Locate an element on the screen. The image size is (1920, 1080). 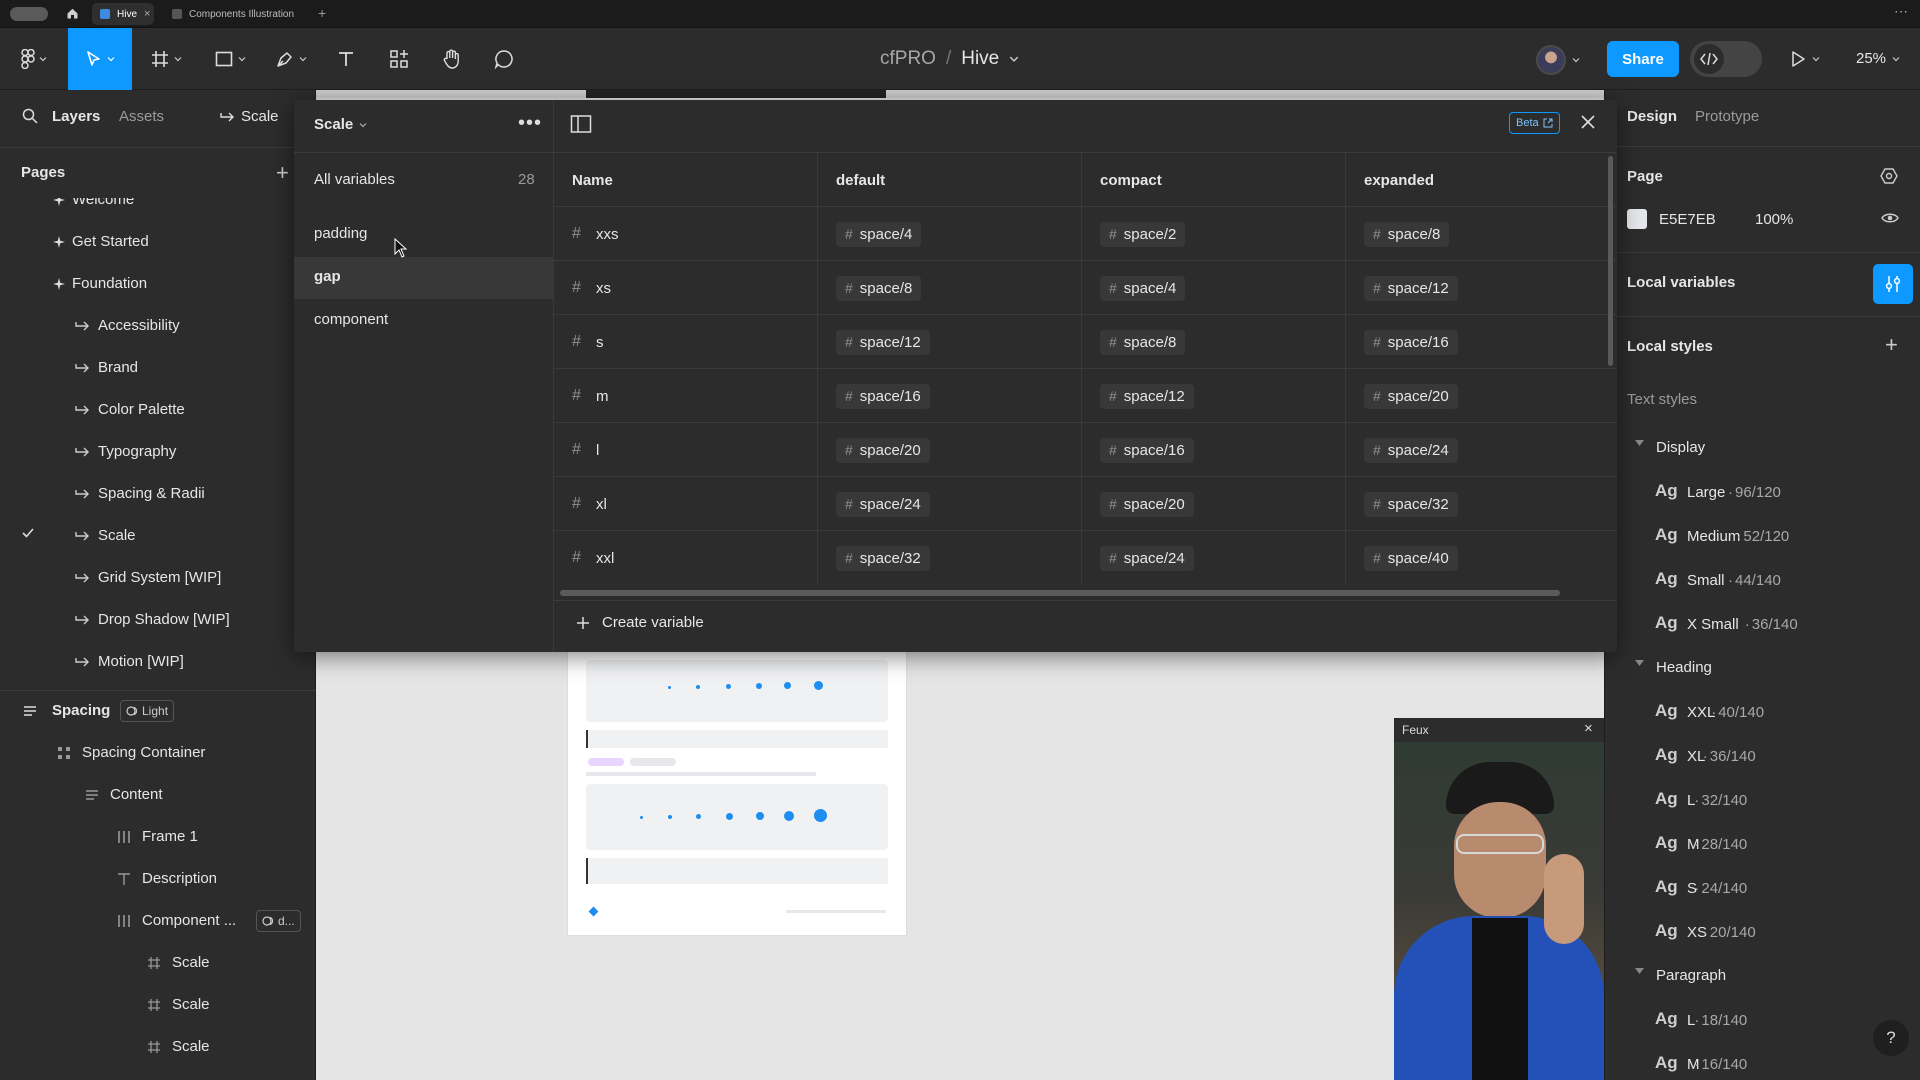
page-item: Scale is located at coordinates (148, 536).